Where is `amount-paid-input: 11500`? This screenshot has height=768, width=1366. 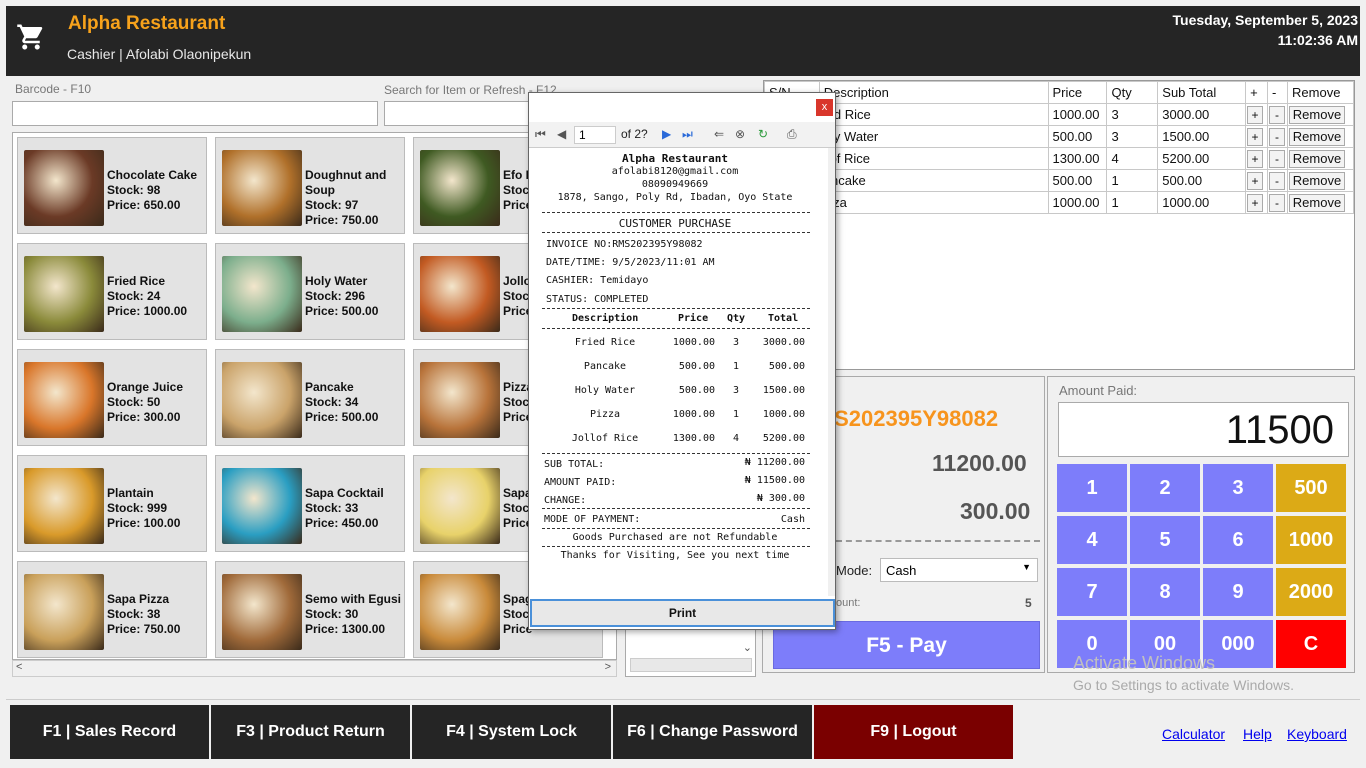 amount-paid-input: 11500 is located at coordinates (1203, 429).